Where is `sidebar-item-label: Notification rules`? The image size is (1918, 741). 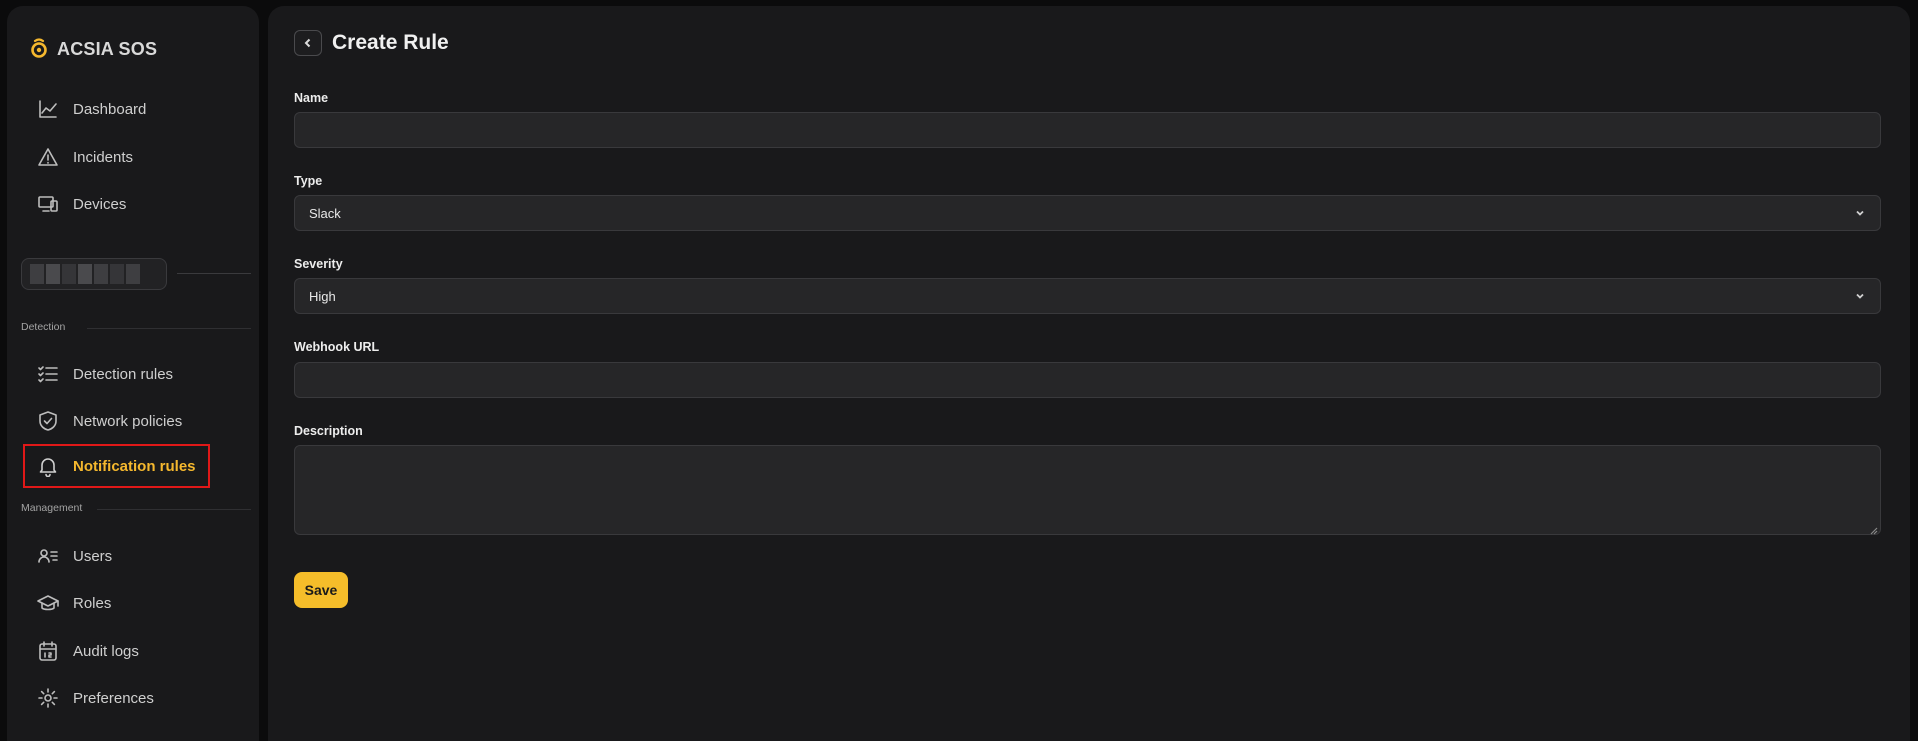 sidebar-item-label: Notification rules is located at coordinates (134, 466).